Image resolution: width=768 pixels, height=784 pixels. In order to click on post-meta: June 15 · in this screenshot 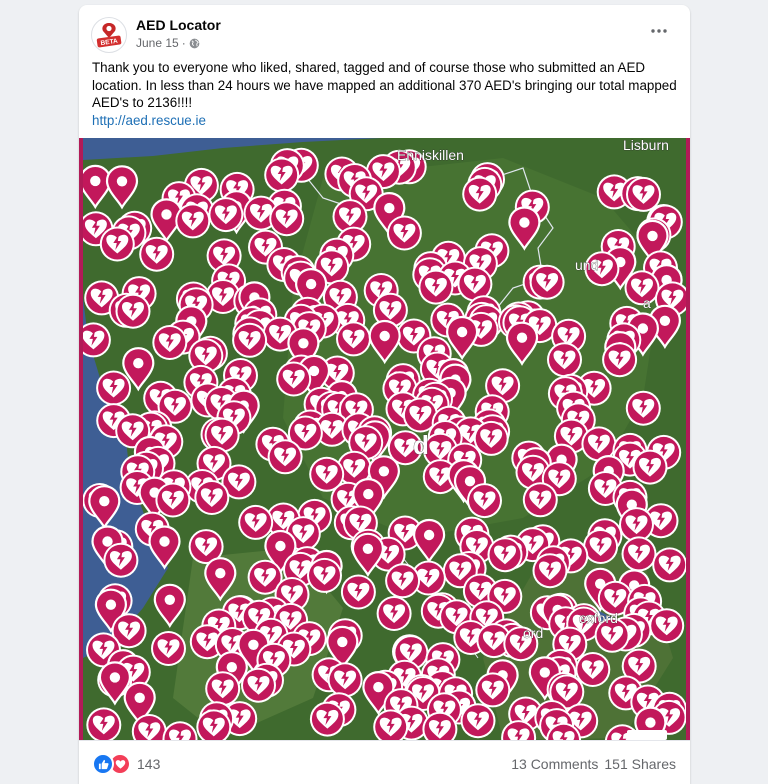, I will do `click(168, 43)`.